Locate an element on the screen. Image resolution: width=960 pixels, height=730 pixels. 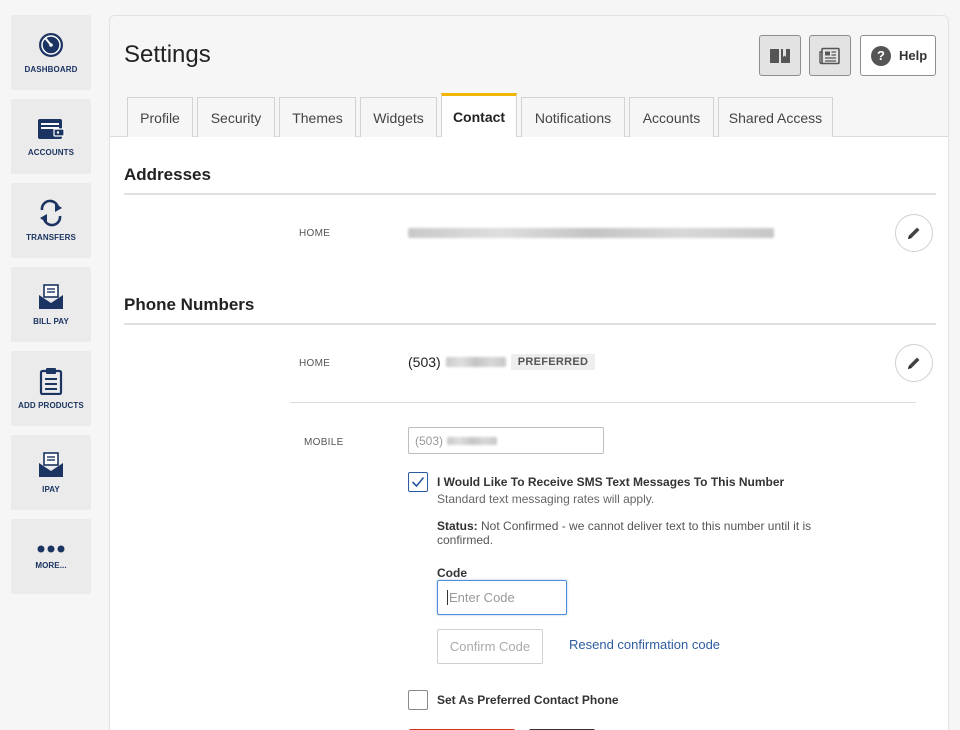
home-phone-value: (503) PREFERRED is located at coordinates (502, 362).